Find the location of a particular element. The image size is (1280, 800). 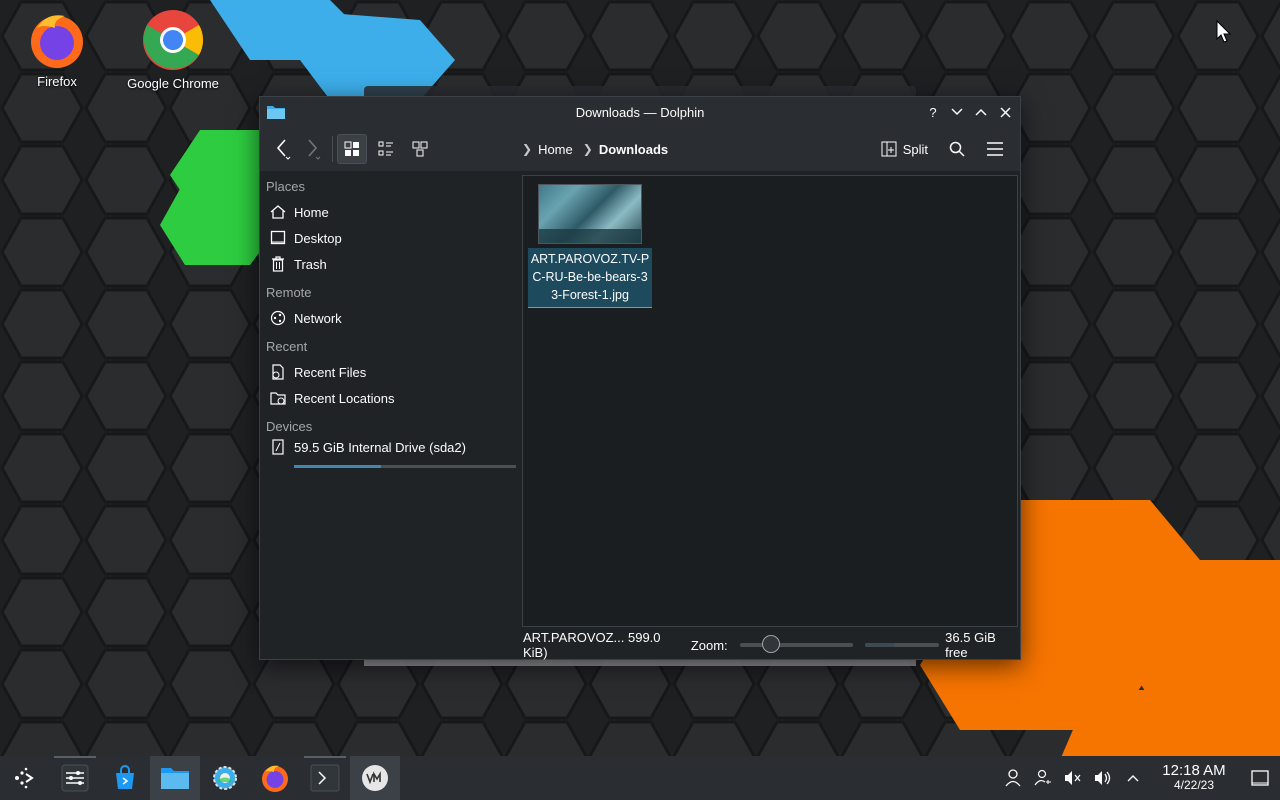

places-section-title: Recent is located at coordinates (287, 346).